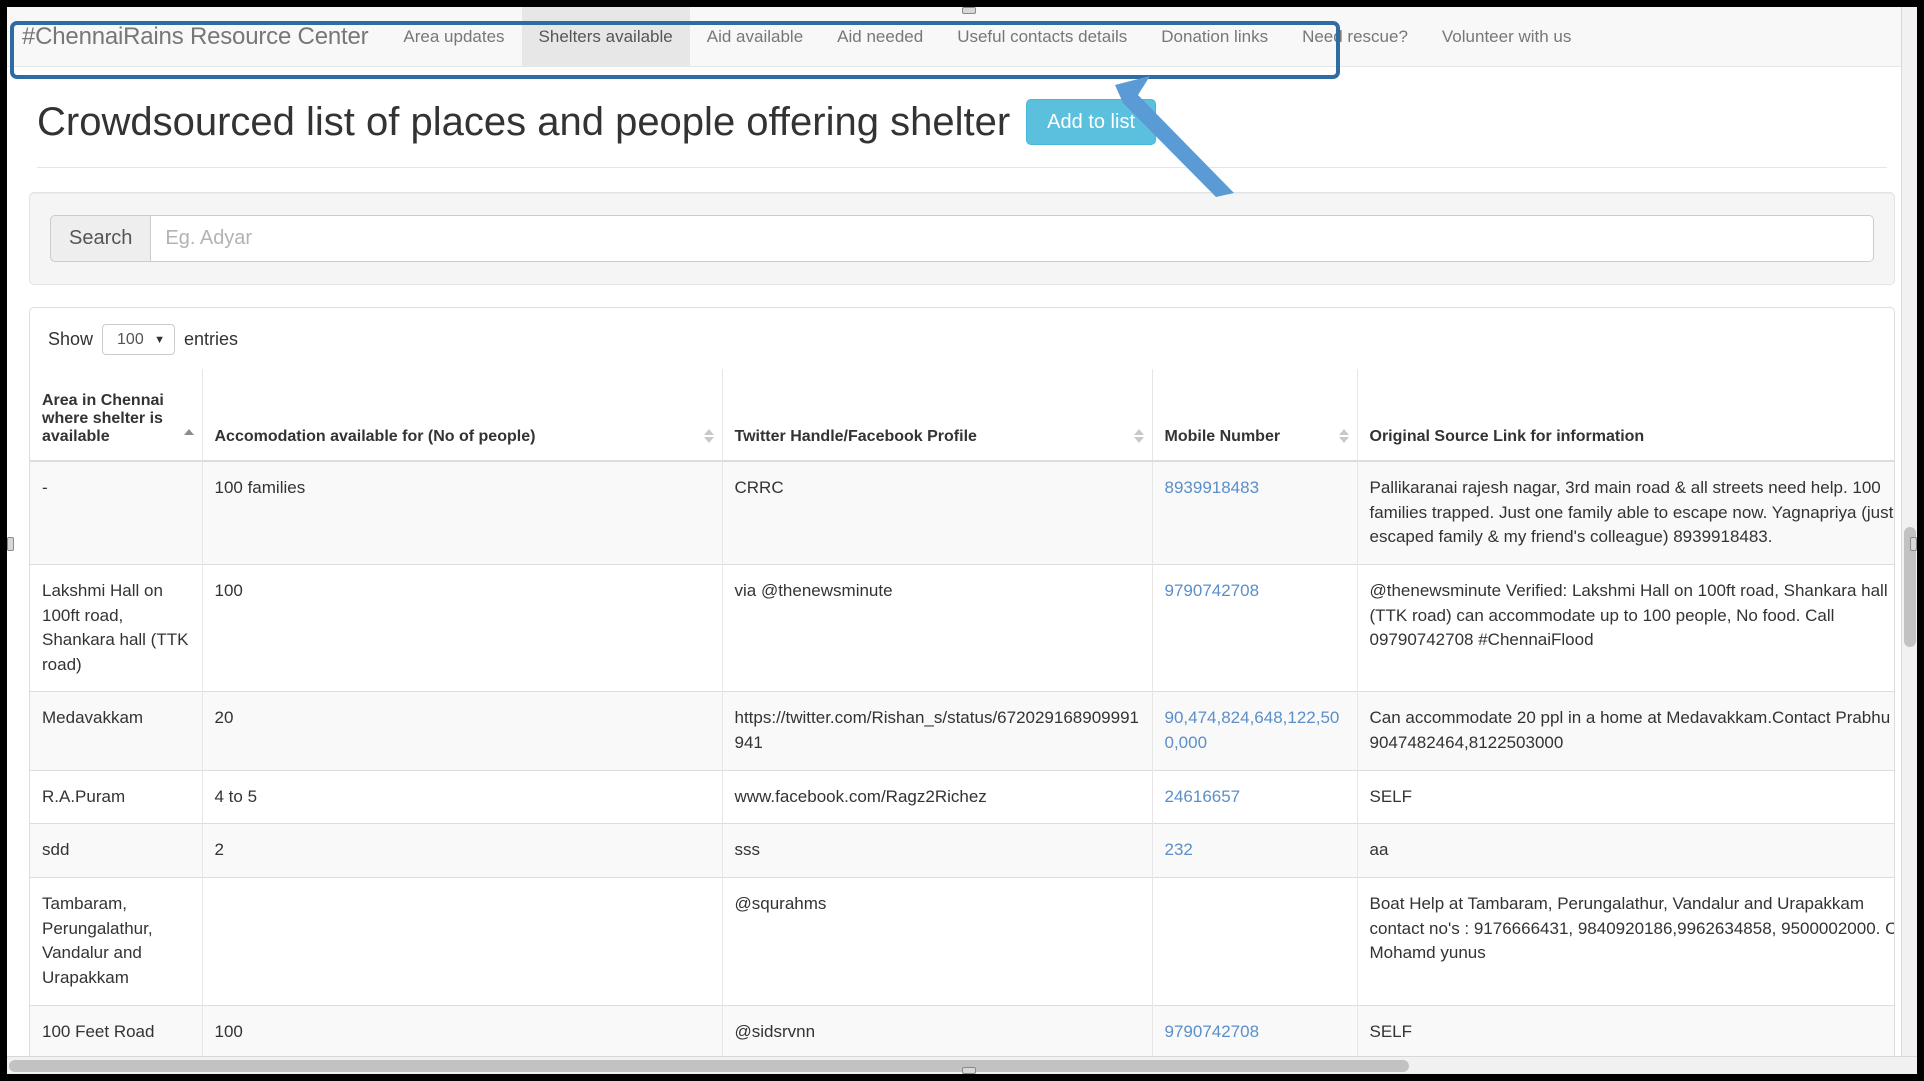  I want to click on cell-accommodation: 4 to 5, so click(462, 796).